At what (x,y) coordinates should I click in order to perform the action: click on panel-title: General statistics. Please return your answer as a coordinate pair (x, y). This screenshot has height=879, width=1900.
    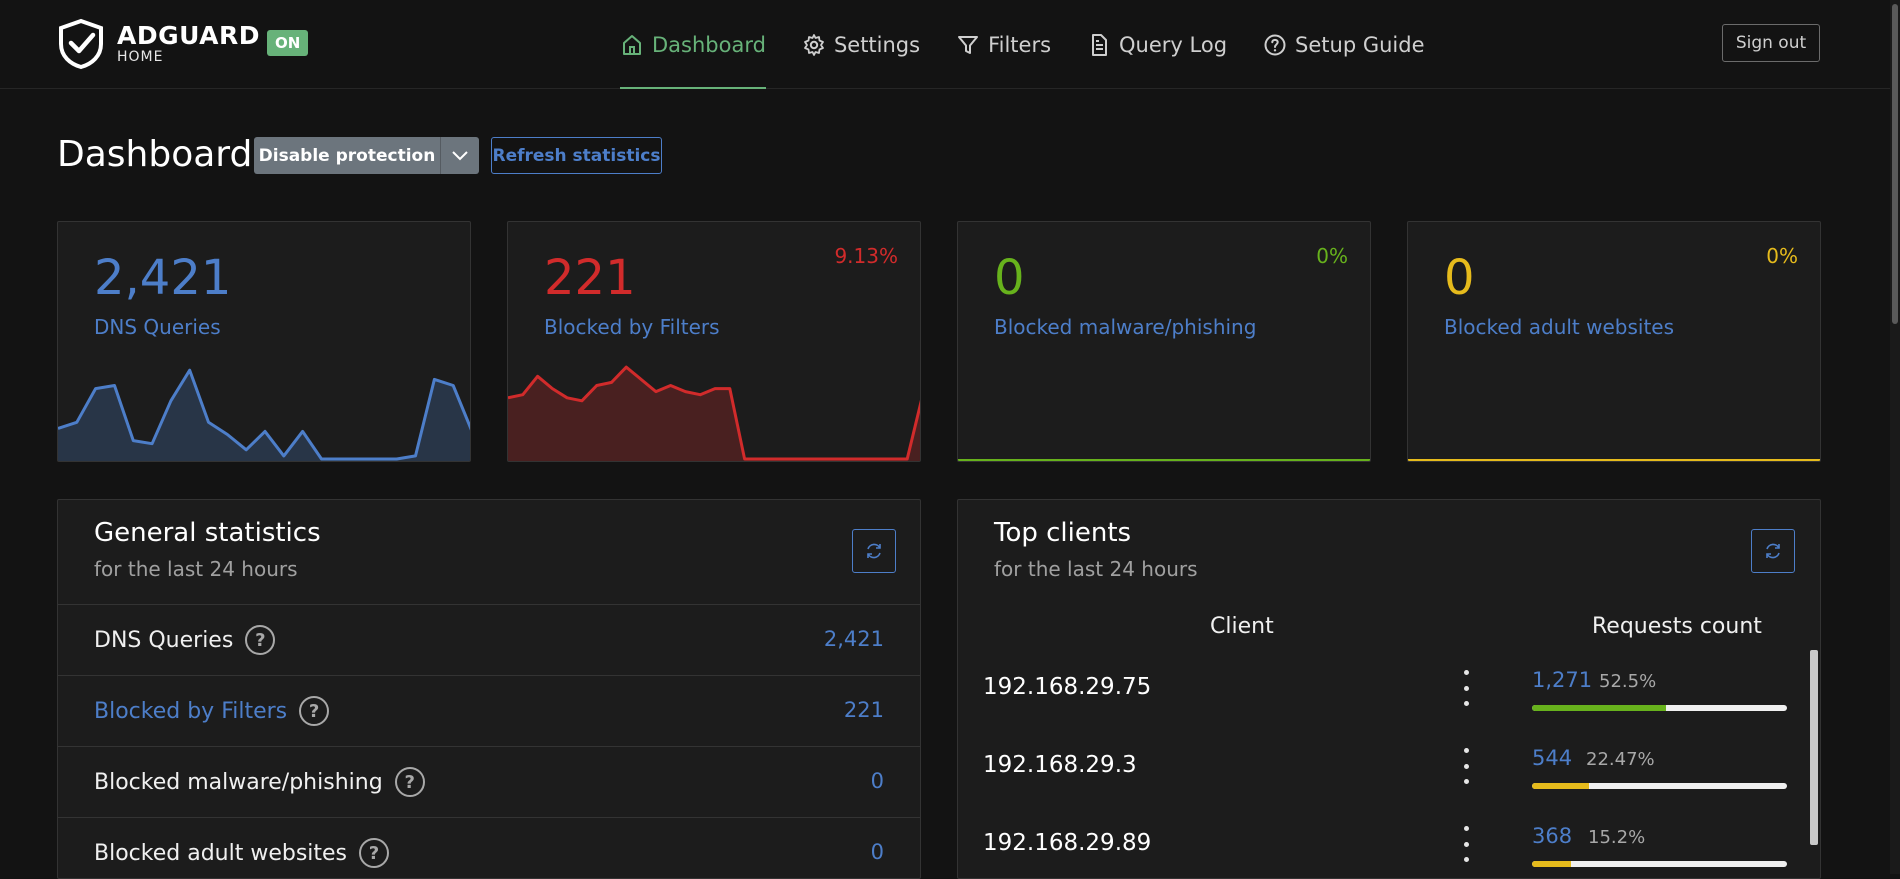
    Looking at the image, I should click on (207, 533).